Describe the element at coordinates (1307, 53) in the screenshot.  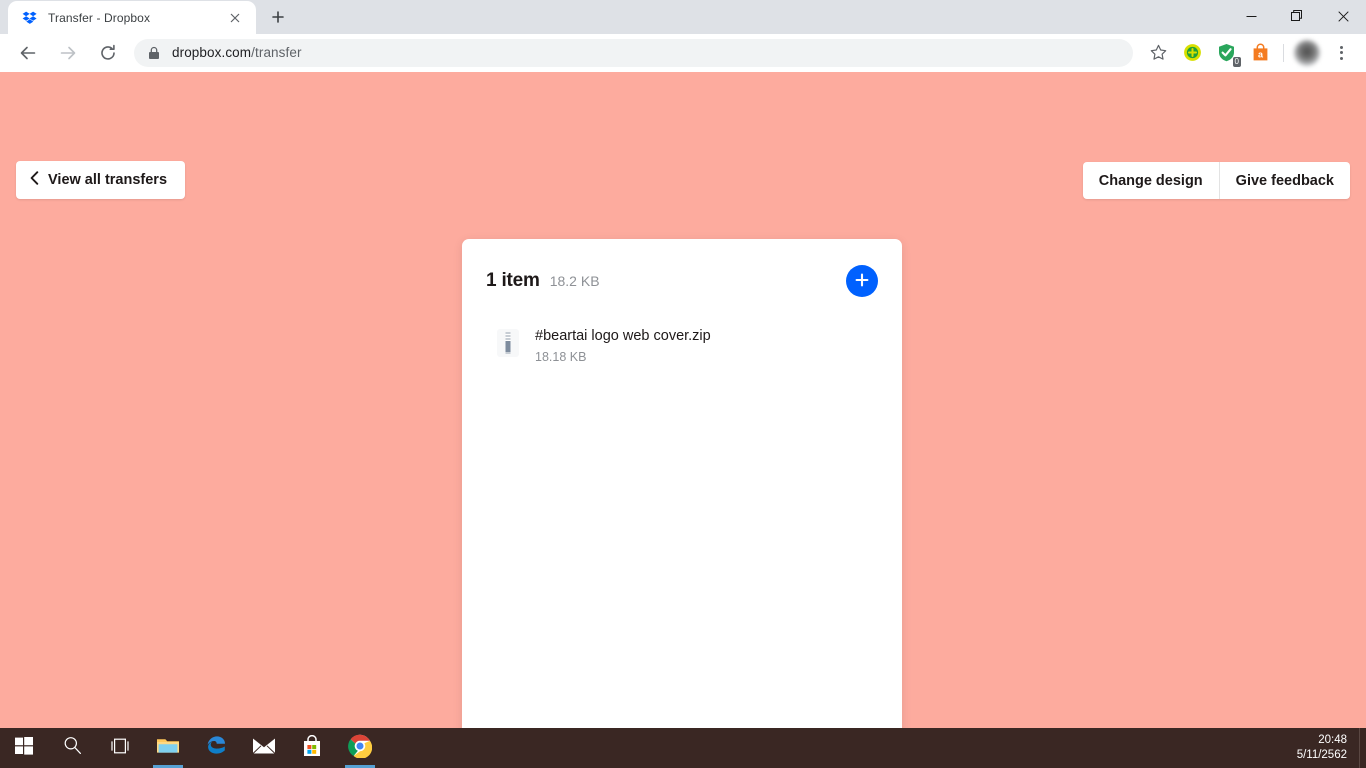
I see `profile-avatar` at that location.